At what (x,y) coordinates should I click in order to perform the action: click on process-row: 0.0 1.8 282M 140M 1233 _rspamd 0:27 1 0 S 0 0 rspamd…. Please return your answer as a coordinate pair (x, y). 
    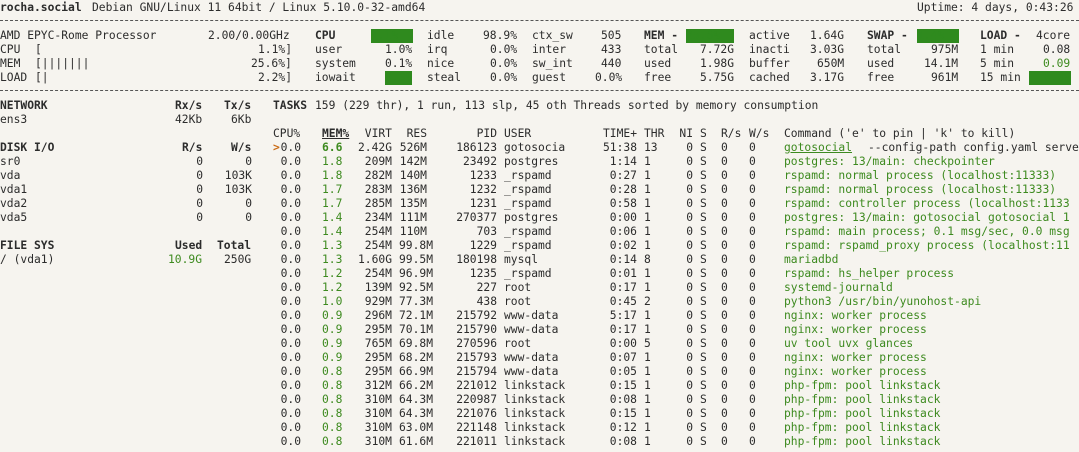
    Looking at the image, I should click on (539, 176).